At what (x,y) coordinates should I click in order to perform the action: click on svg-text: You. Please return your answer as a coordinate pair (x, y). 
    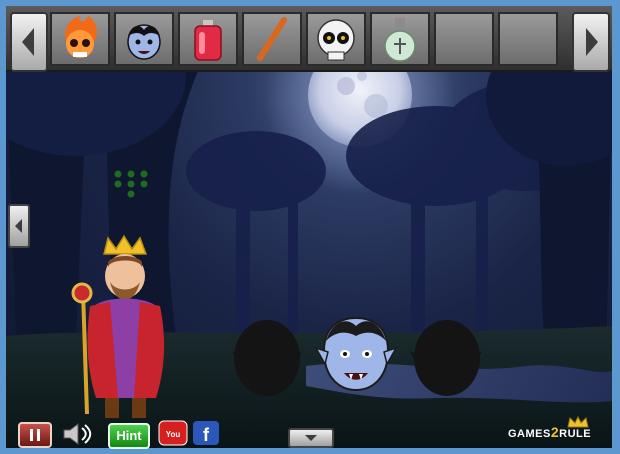
    Looking at the image, I should click on (173, 434).